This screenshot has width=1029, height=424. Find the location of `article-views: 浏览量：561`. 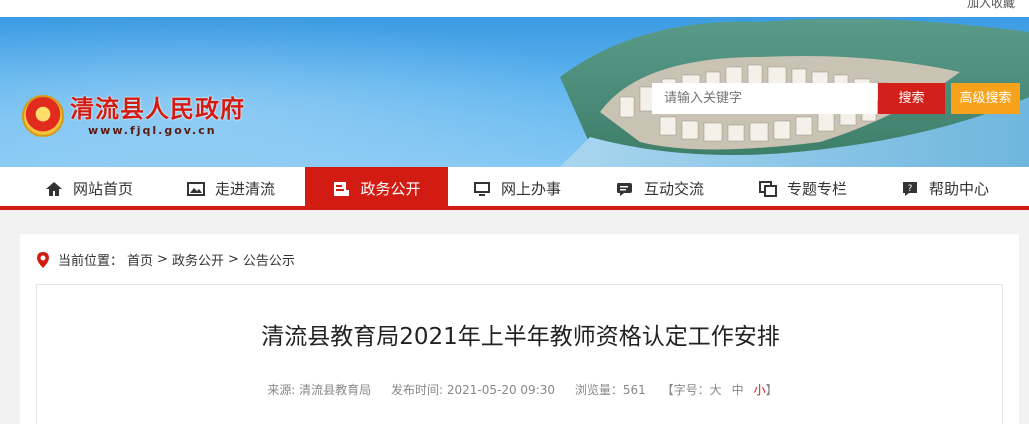

article-views: 浏览量：561 is located at coordinates (610, 390).